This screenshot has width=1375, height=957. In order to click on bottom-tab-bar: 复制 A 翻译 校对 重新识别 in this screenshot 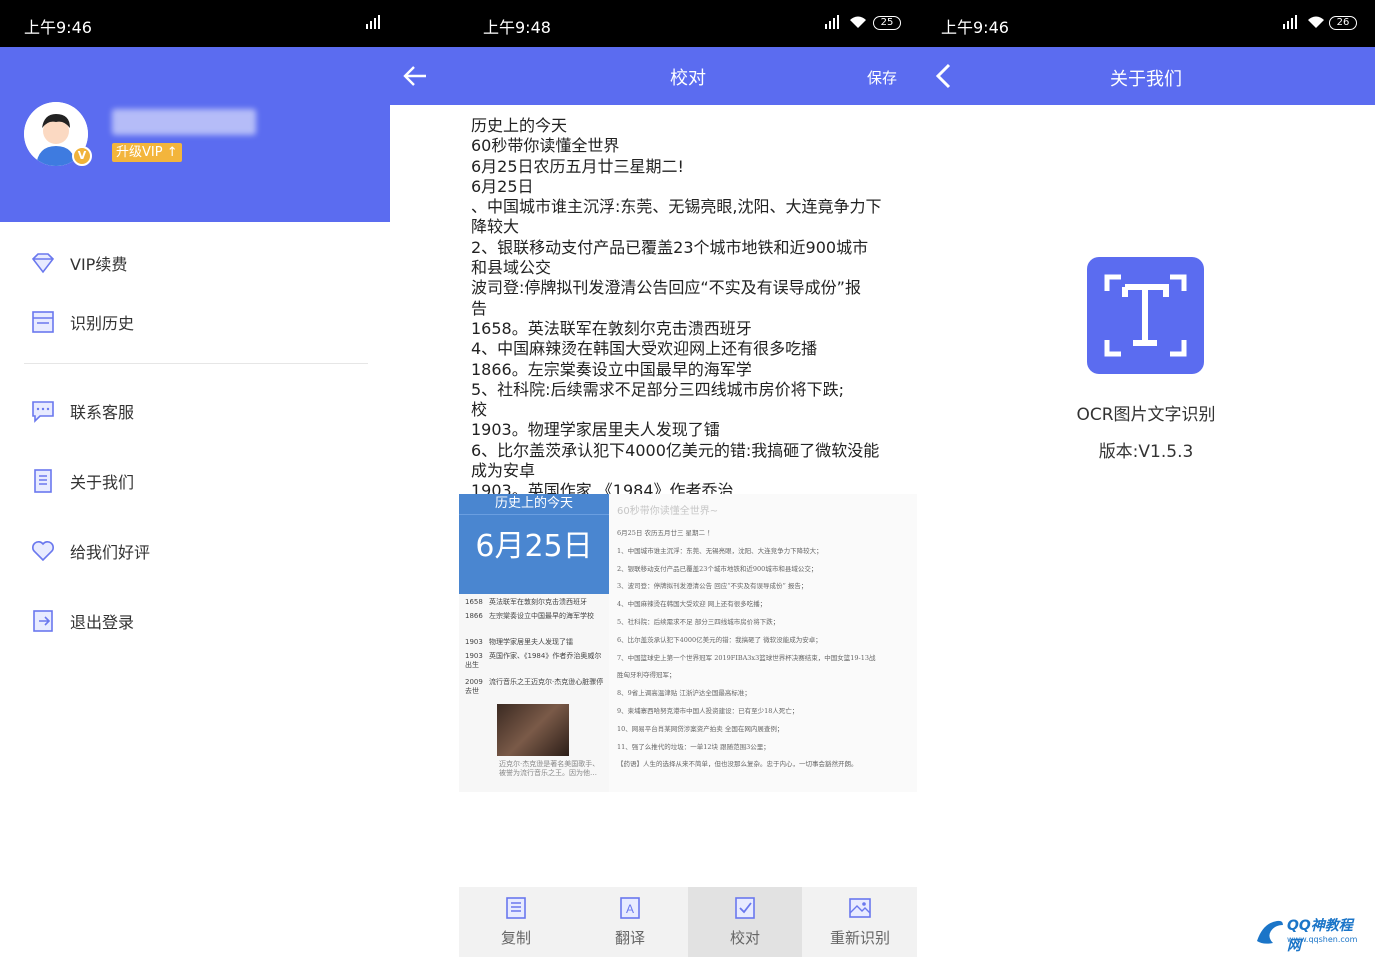, I will do `click(688, 922)`.